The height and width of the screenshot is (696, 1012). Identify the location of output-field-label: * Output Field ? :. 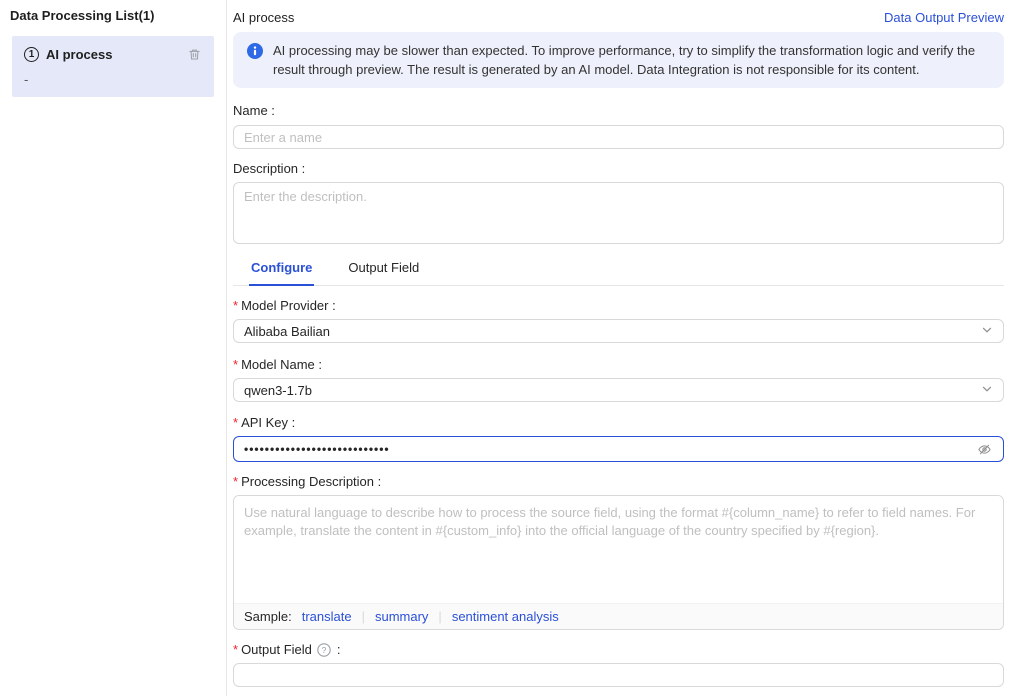
(287, 649).